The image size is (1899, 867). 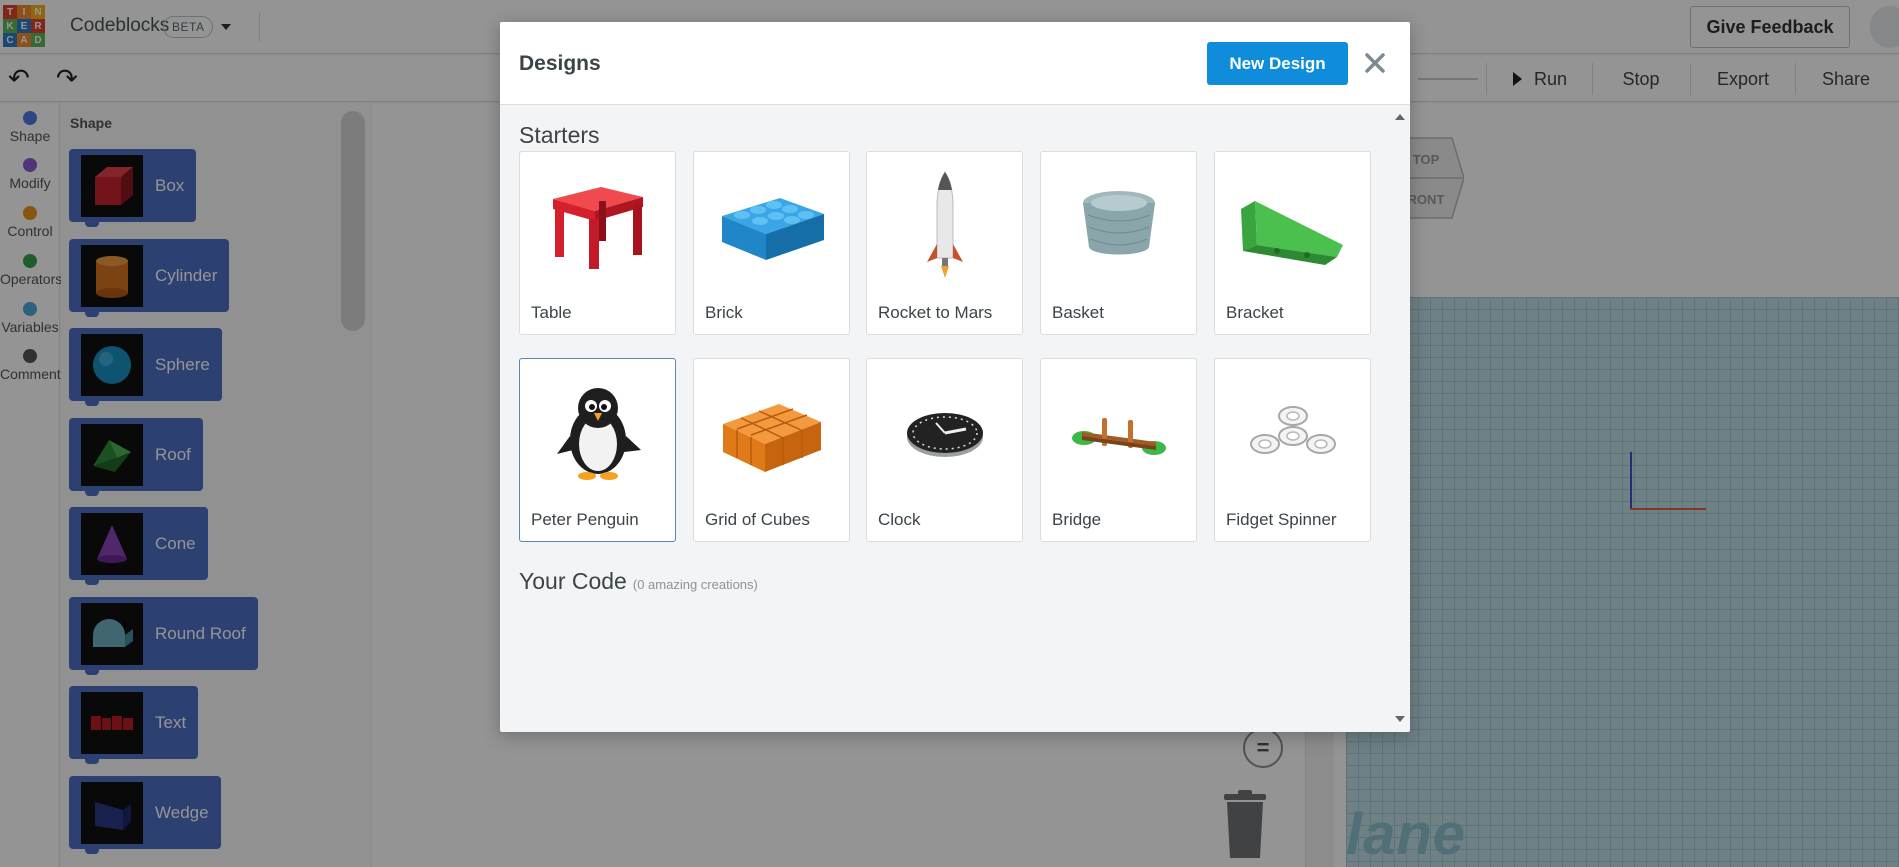 What do you see at coordinates (772, 226) in the screenshot?
I see `brick-icon` at bounding box center [772, 226].